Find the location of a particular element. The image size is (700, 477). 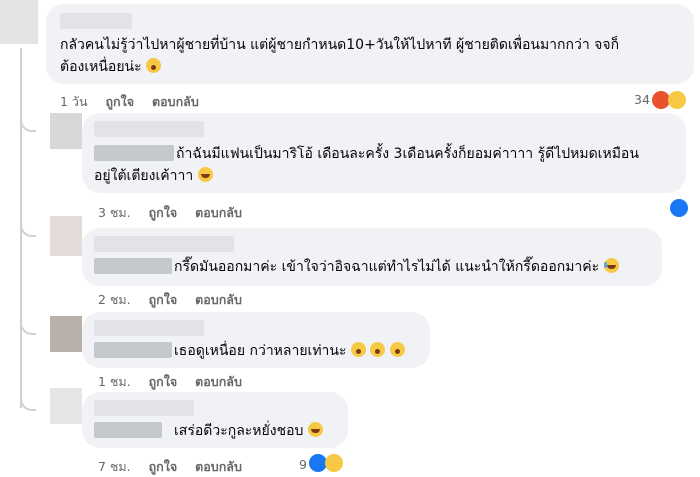

timestamp: 1 ชม. is located at coordinates (114, 381).